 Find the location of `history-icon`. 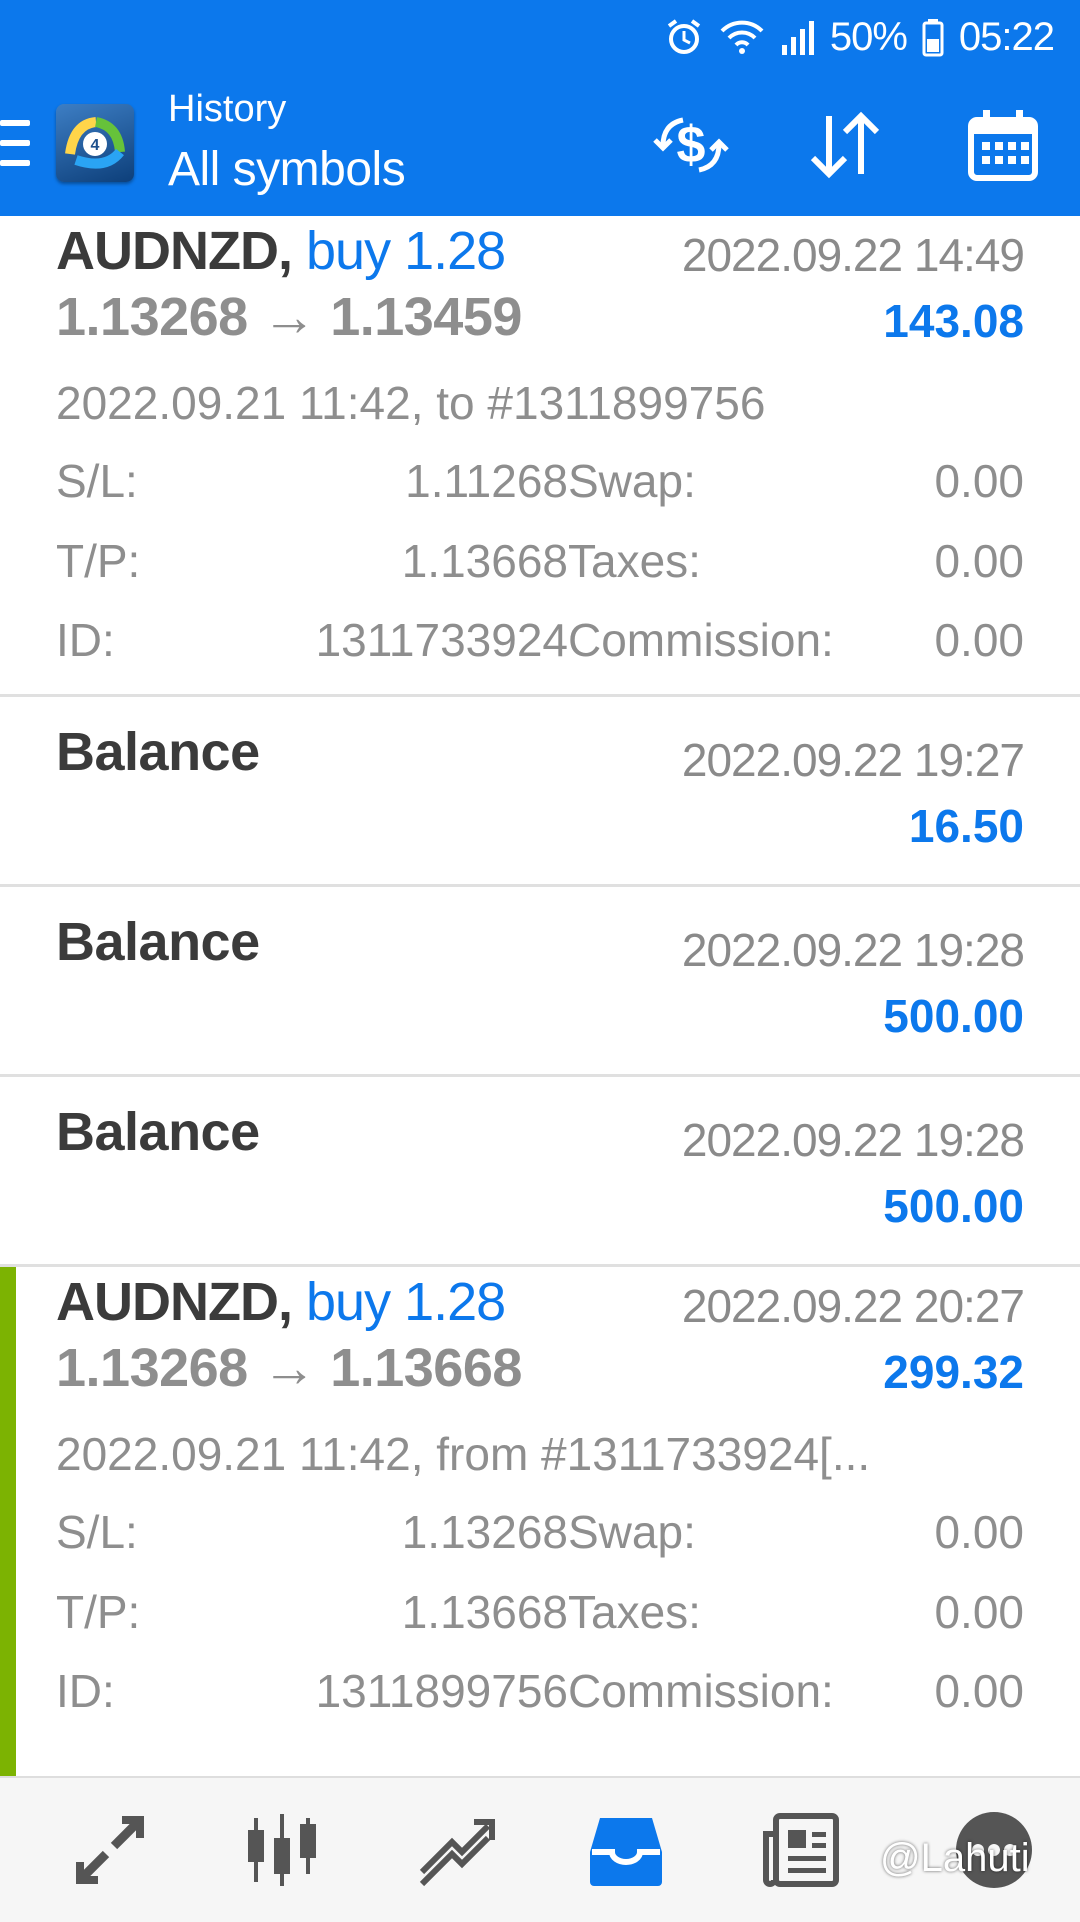

history-icon is located at coordinates (626, 1850).